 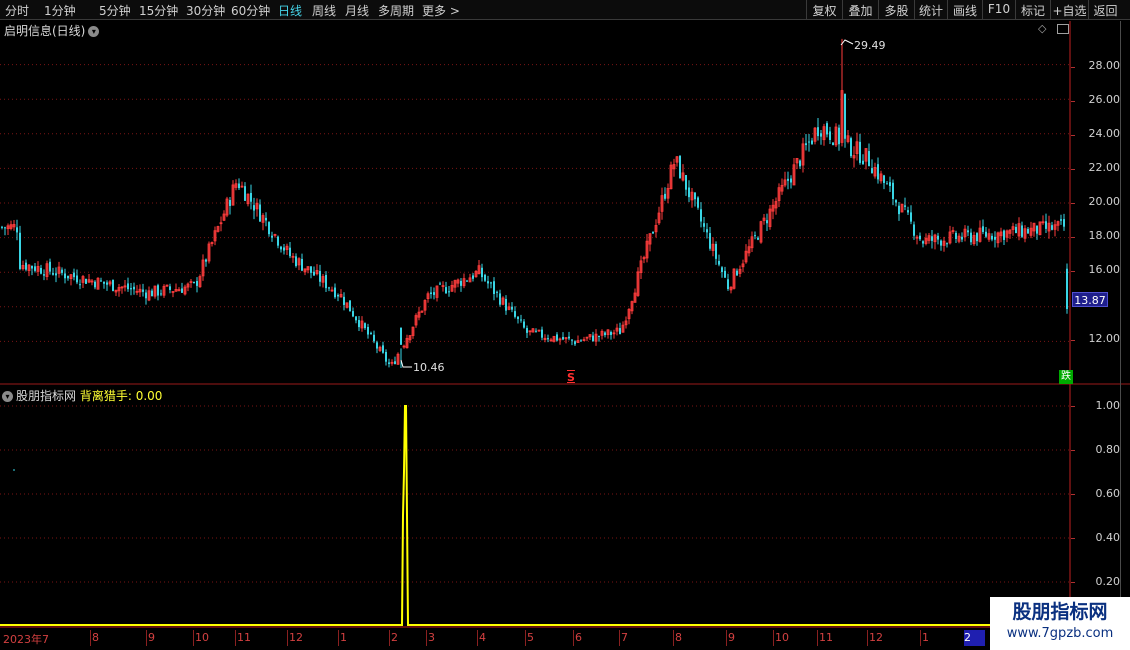 What do you see at coordinates (1104, 133) in the screenshot?
I see `y-label: 24.00` at bounding box center [1104, 133].